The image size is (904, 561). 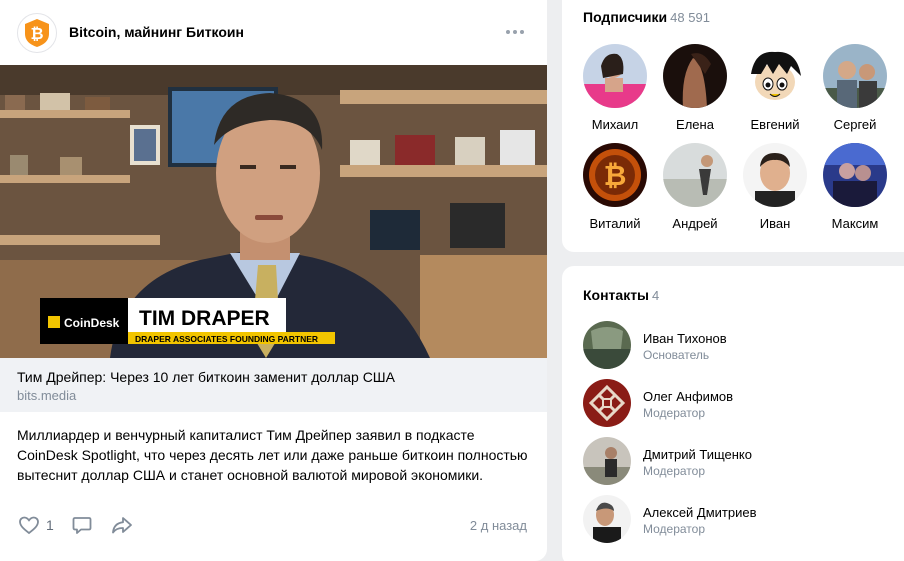 I want to click on subscriber-item: Елена, so click(x=695, y=88).